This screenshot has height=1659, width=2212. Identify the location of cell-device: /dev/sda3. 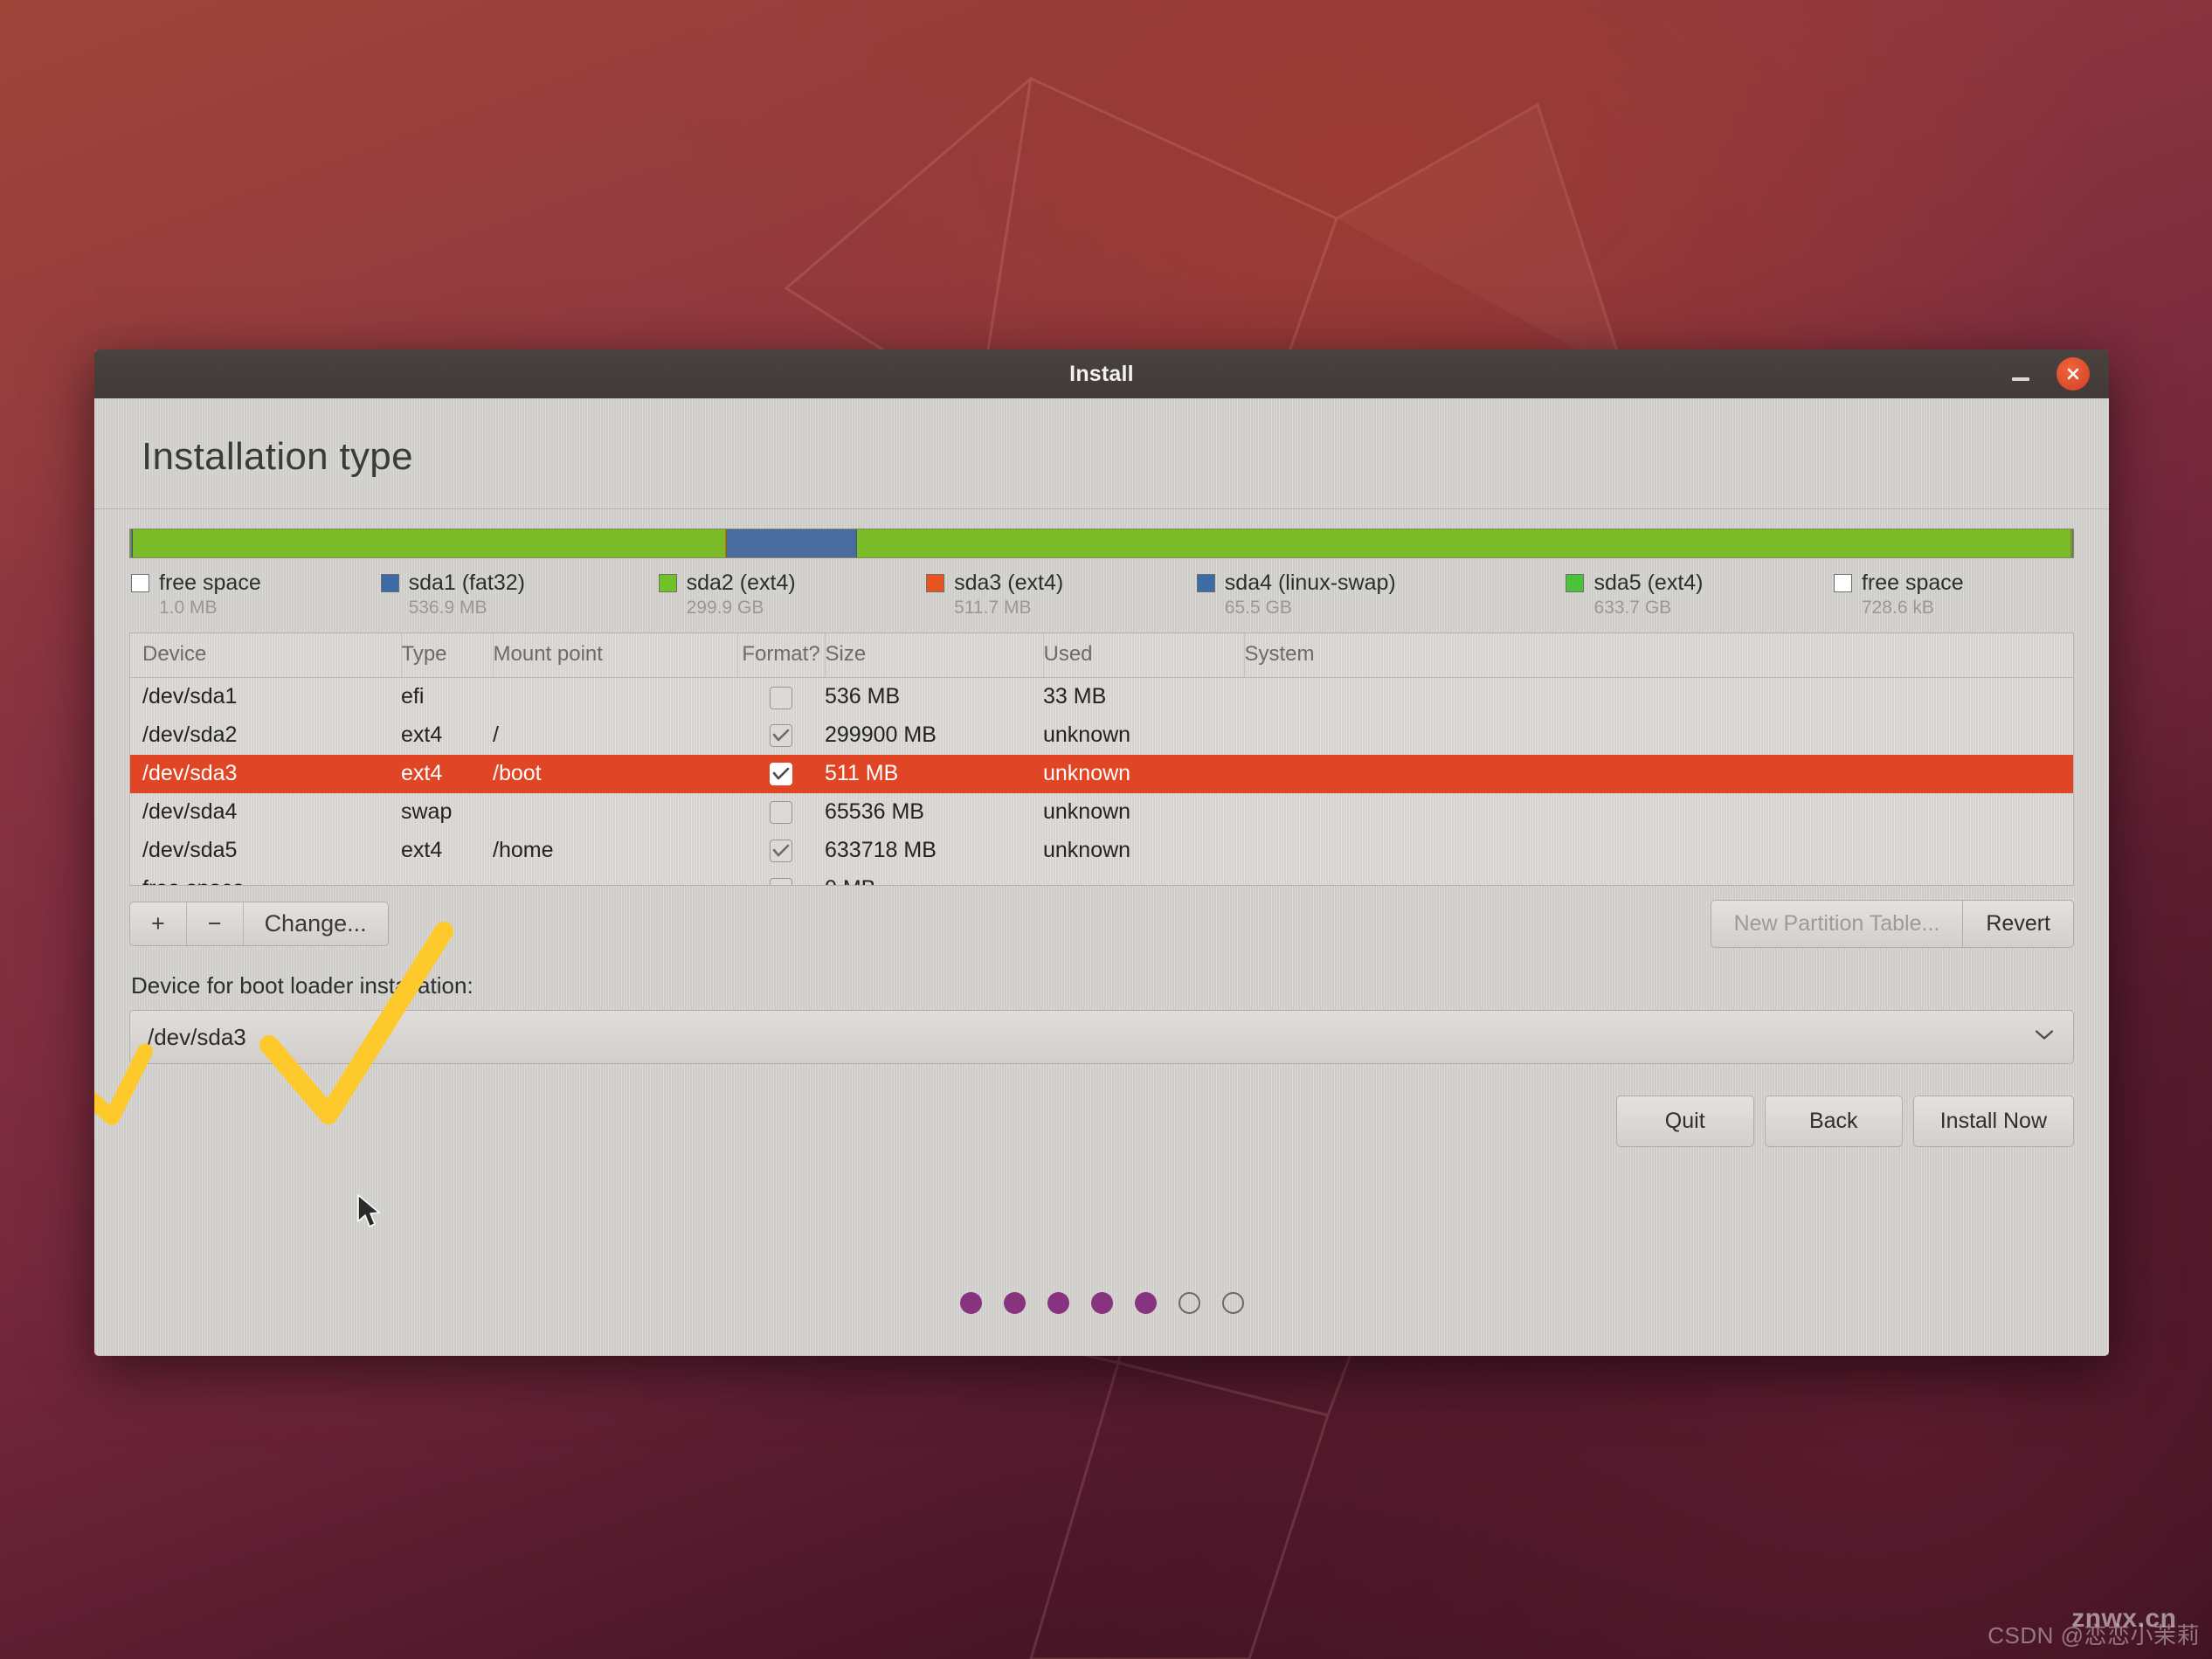
(265, 773).